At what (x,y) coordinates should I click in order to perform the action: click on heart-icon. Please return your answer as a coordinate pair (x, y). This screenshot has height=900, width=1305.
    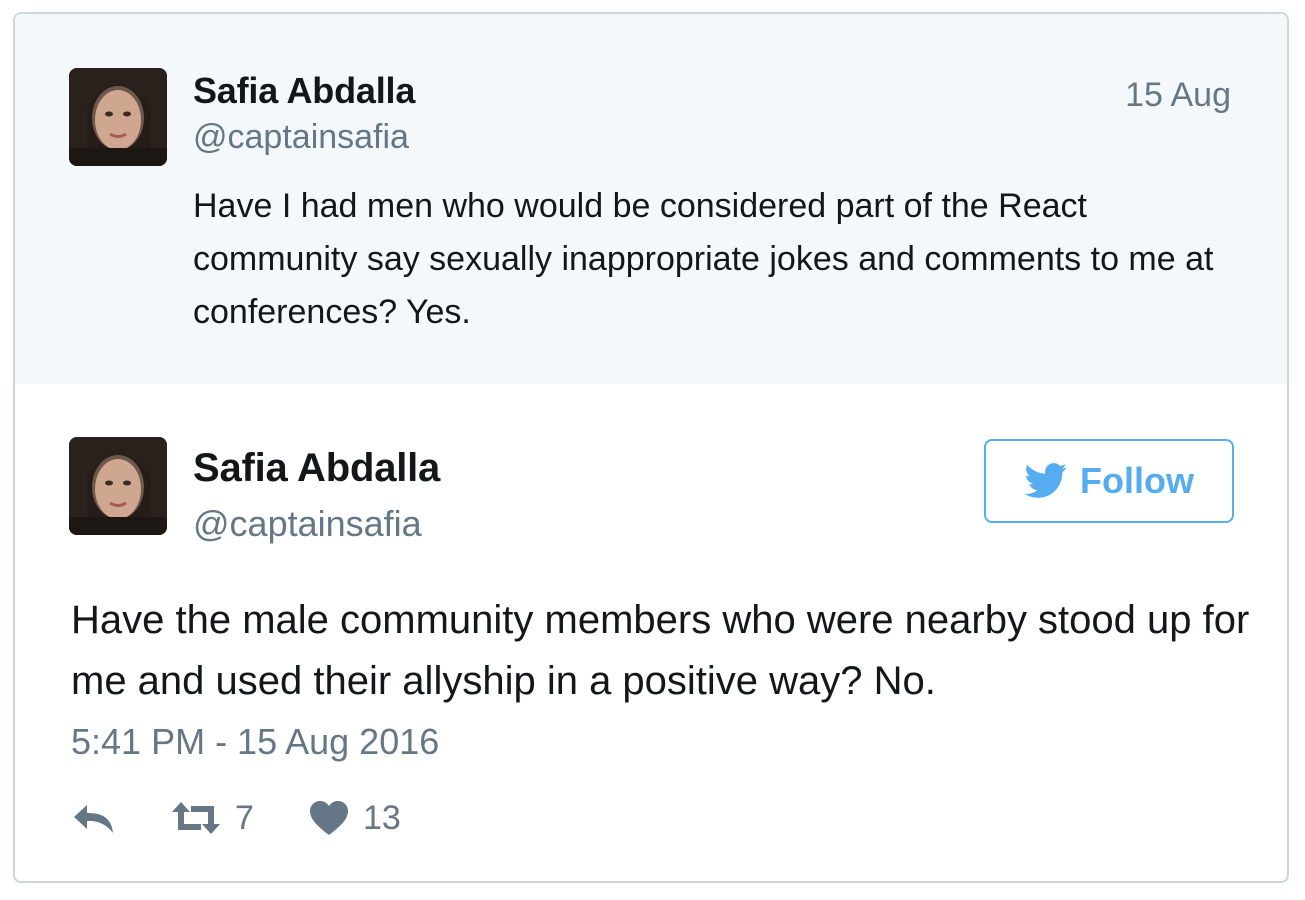
    Looking at the image, I should click on (329, 818).